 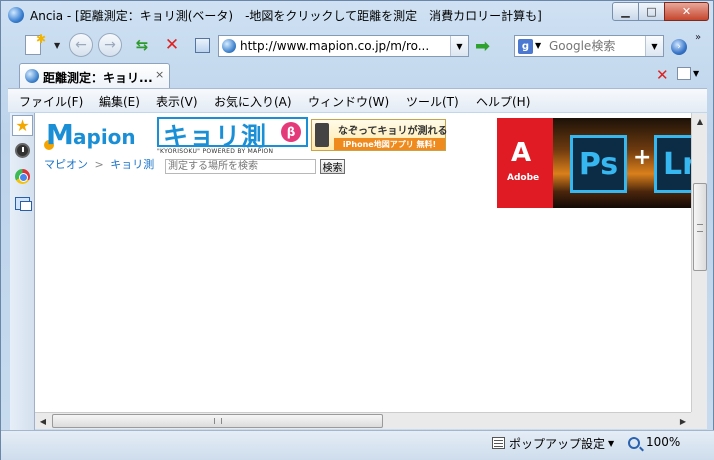 I want to click on search-go-icon: ›, so click(x=679, y=47).